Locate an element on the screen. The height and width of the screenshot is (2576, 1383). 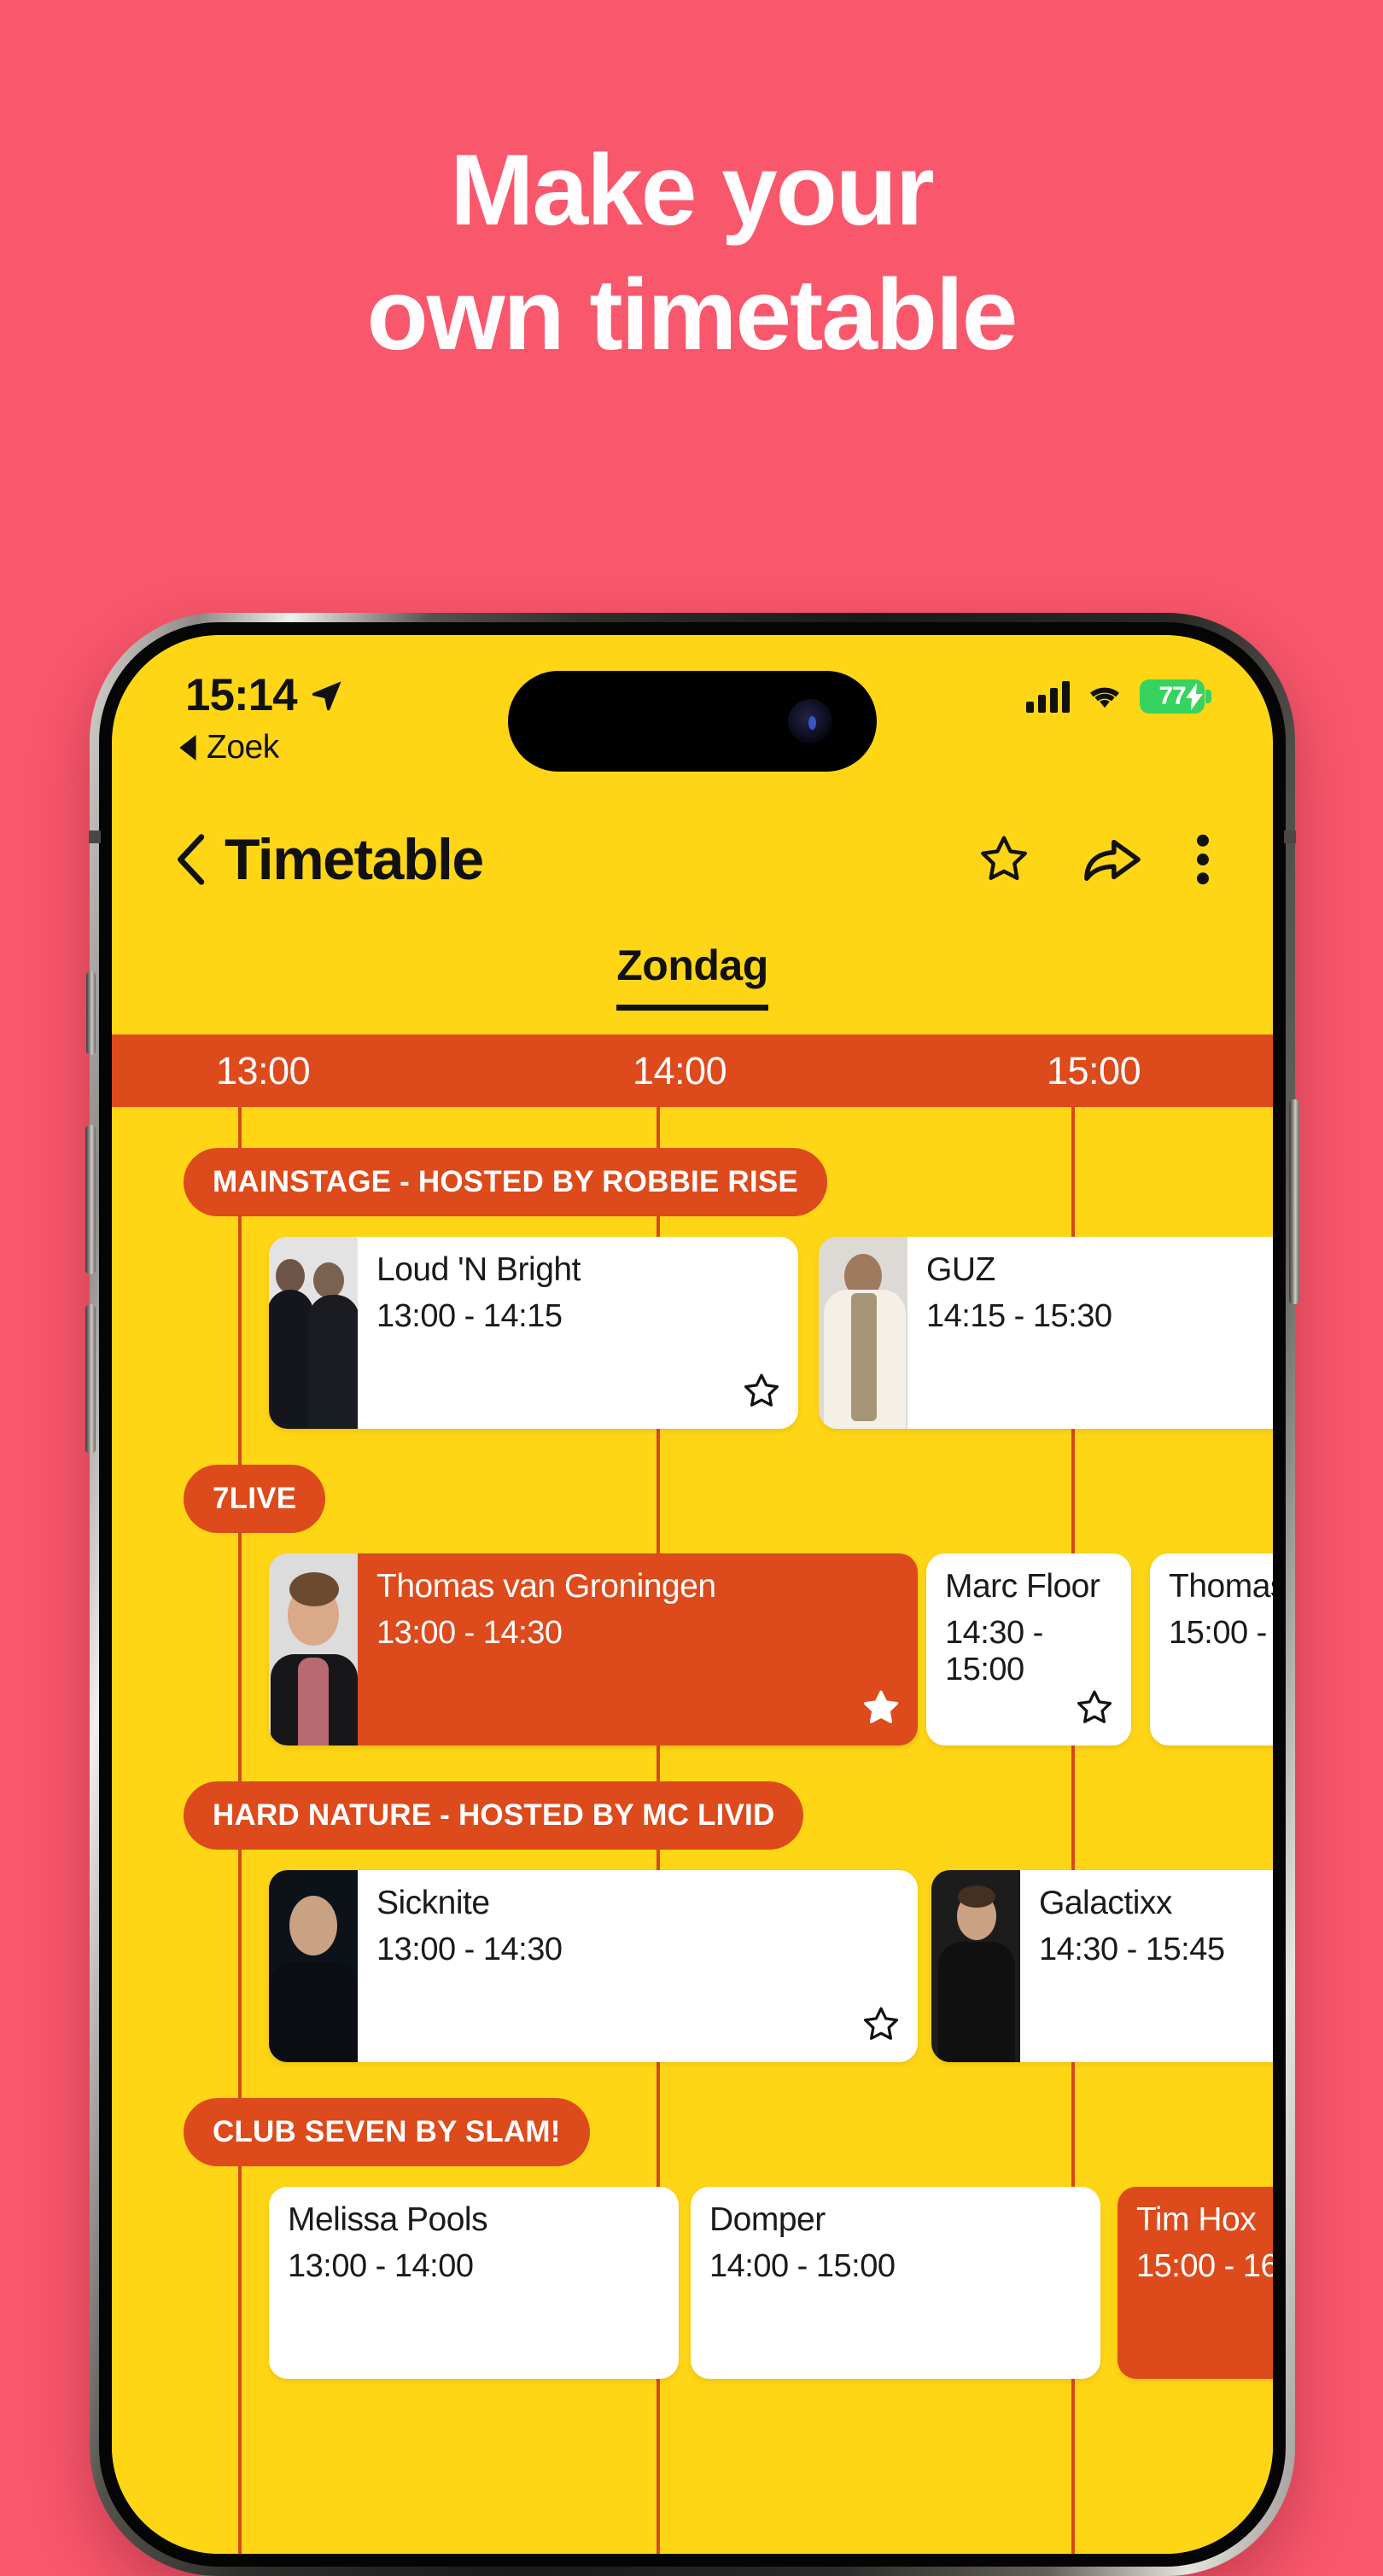
event-artist-name: Domper is located at coordinates (768, 2219).